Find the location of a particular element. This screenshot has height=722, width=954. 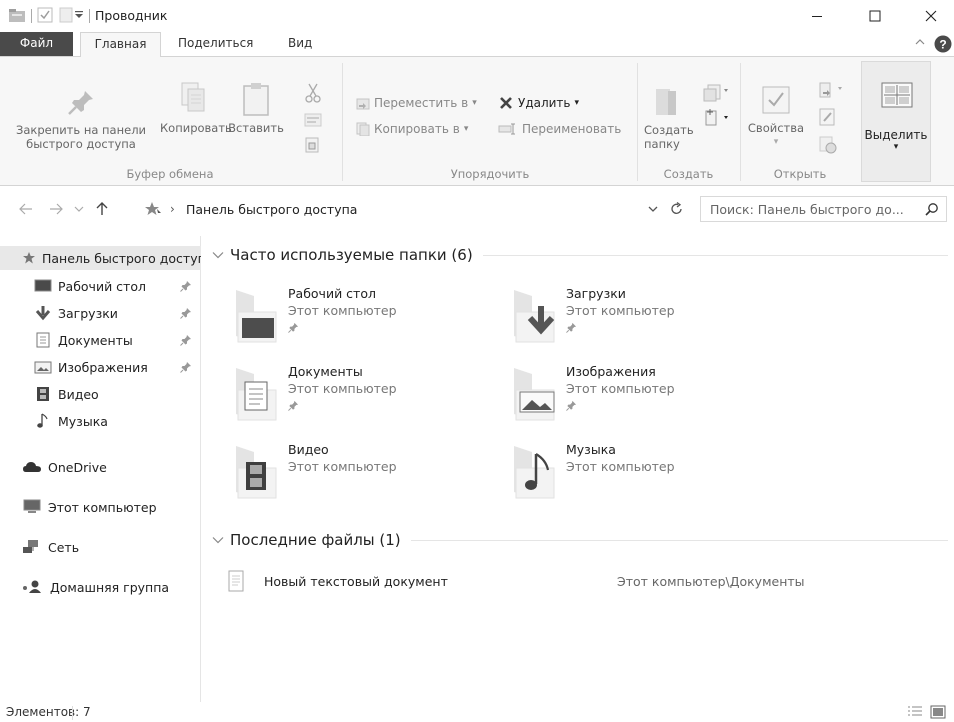

paste-button: Вставить is located at coordinates (256, 108).